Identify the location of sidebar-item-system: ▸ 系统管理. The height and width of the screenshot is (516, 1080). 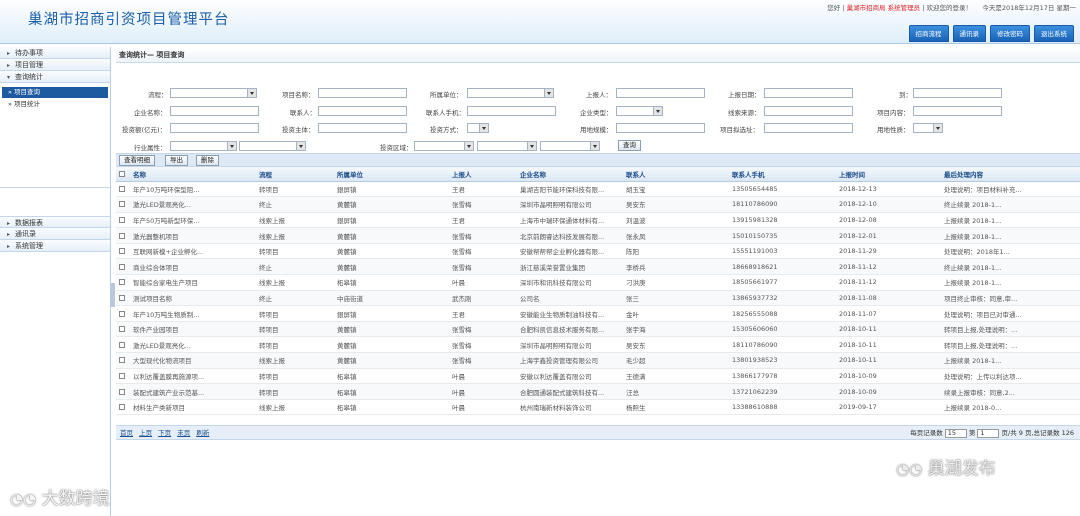
(55, 246).